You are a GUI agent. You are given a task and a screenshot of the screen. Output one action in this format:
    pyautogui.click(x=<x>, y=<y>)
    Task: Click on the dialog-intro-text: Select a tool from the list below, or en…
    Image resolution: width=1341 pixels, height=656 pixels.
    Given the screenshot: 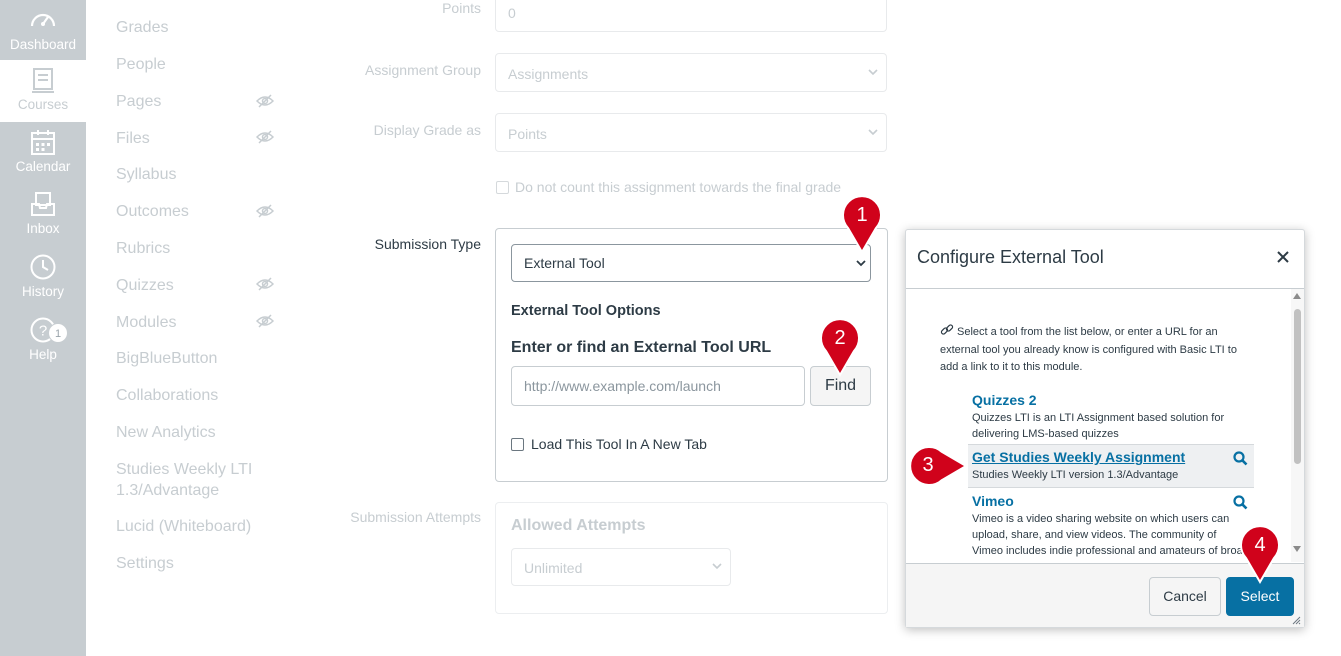 What is the action you would take?
    pyautogui.click(x=1088, y=349)
    